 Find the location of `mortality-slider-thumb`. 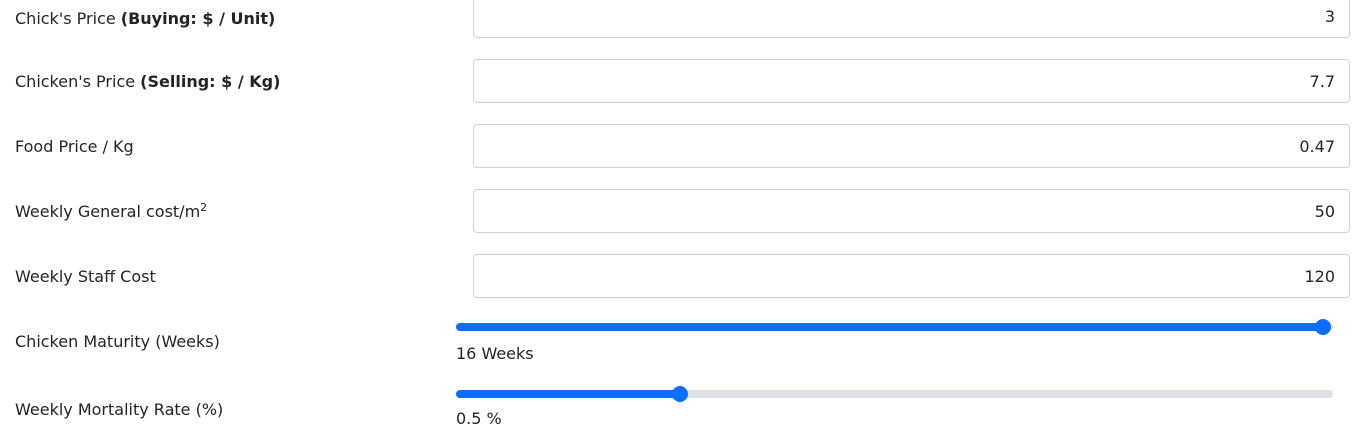

mortality-slider-thumb is located at coordinates (680, 394).